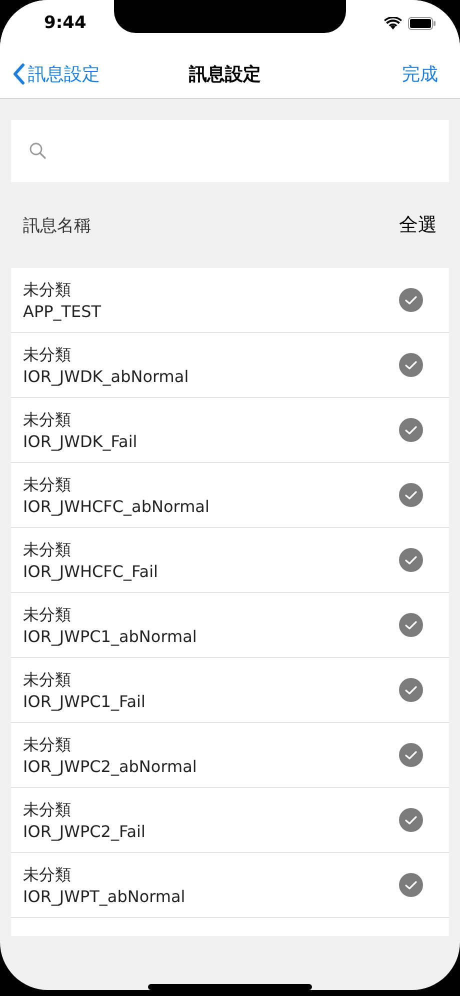 Image resolution: width=460 pixels, height=996 pixels. I want to click on message-name: IOR_JWDK_abNormal, so click(106, 376).